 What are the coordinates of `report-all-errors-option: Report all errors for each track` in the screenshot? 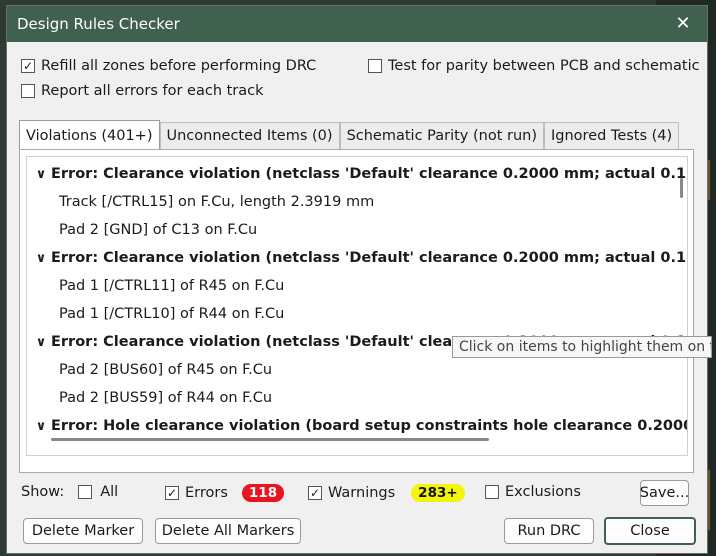 It's located at (142, 91).